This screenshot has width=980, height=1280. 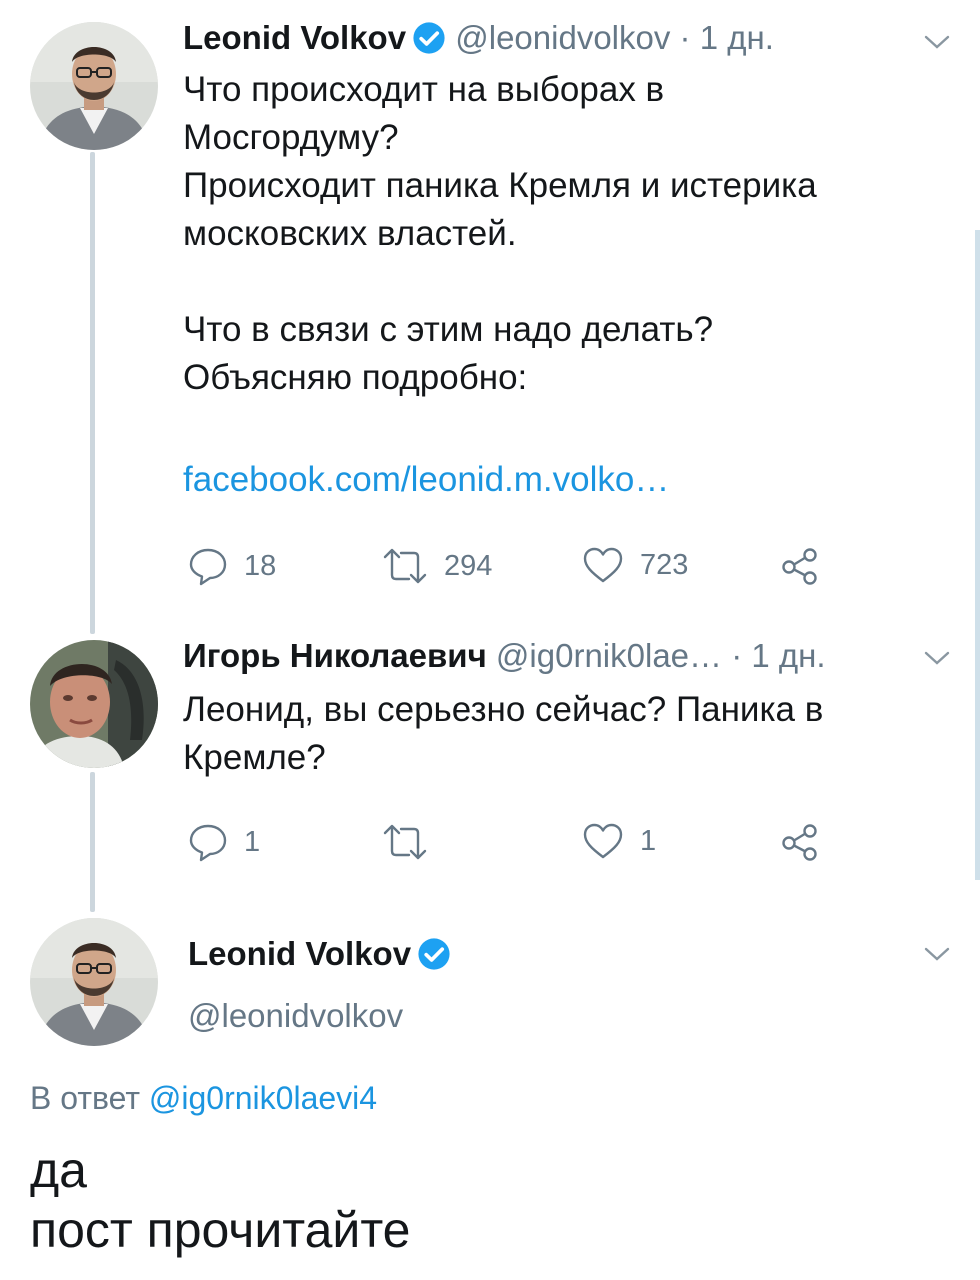 I want to click on reply-count: 1, so click(x=252, y=841).